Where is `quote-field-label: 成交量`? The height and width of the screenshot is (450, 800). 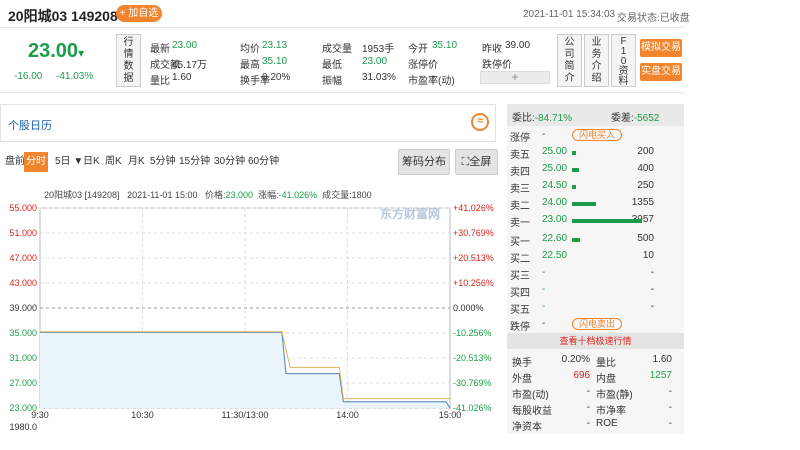 quote-field-label: 成交量 is located at coordinates (337, 49).